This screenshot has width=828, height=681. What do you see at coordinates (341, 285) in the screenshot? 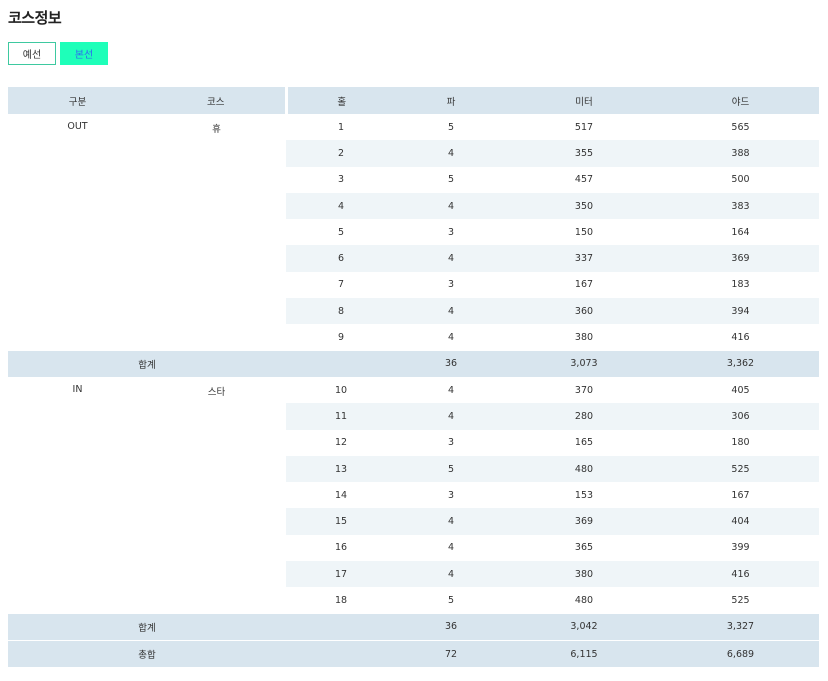
I see `hole-cell: 7` at bounding box center [341, 285].